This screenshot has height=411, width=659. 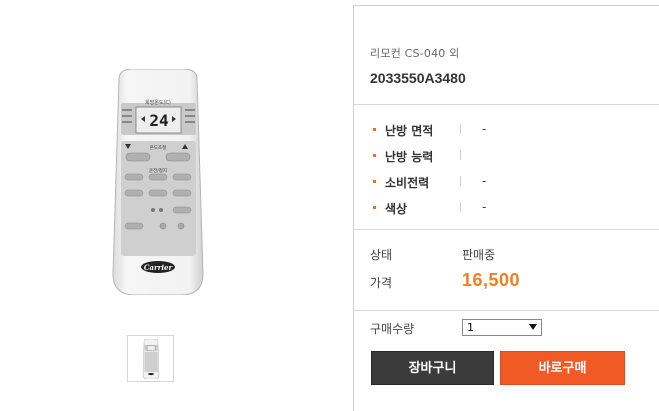 I want to click on product-code: 2033550A3480, so click(x=418, y=78).